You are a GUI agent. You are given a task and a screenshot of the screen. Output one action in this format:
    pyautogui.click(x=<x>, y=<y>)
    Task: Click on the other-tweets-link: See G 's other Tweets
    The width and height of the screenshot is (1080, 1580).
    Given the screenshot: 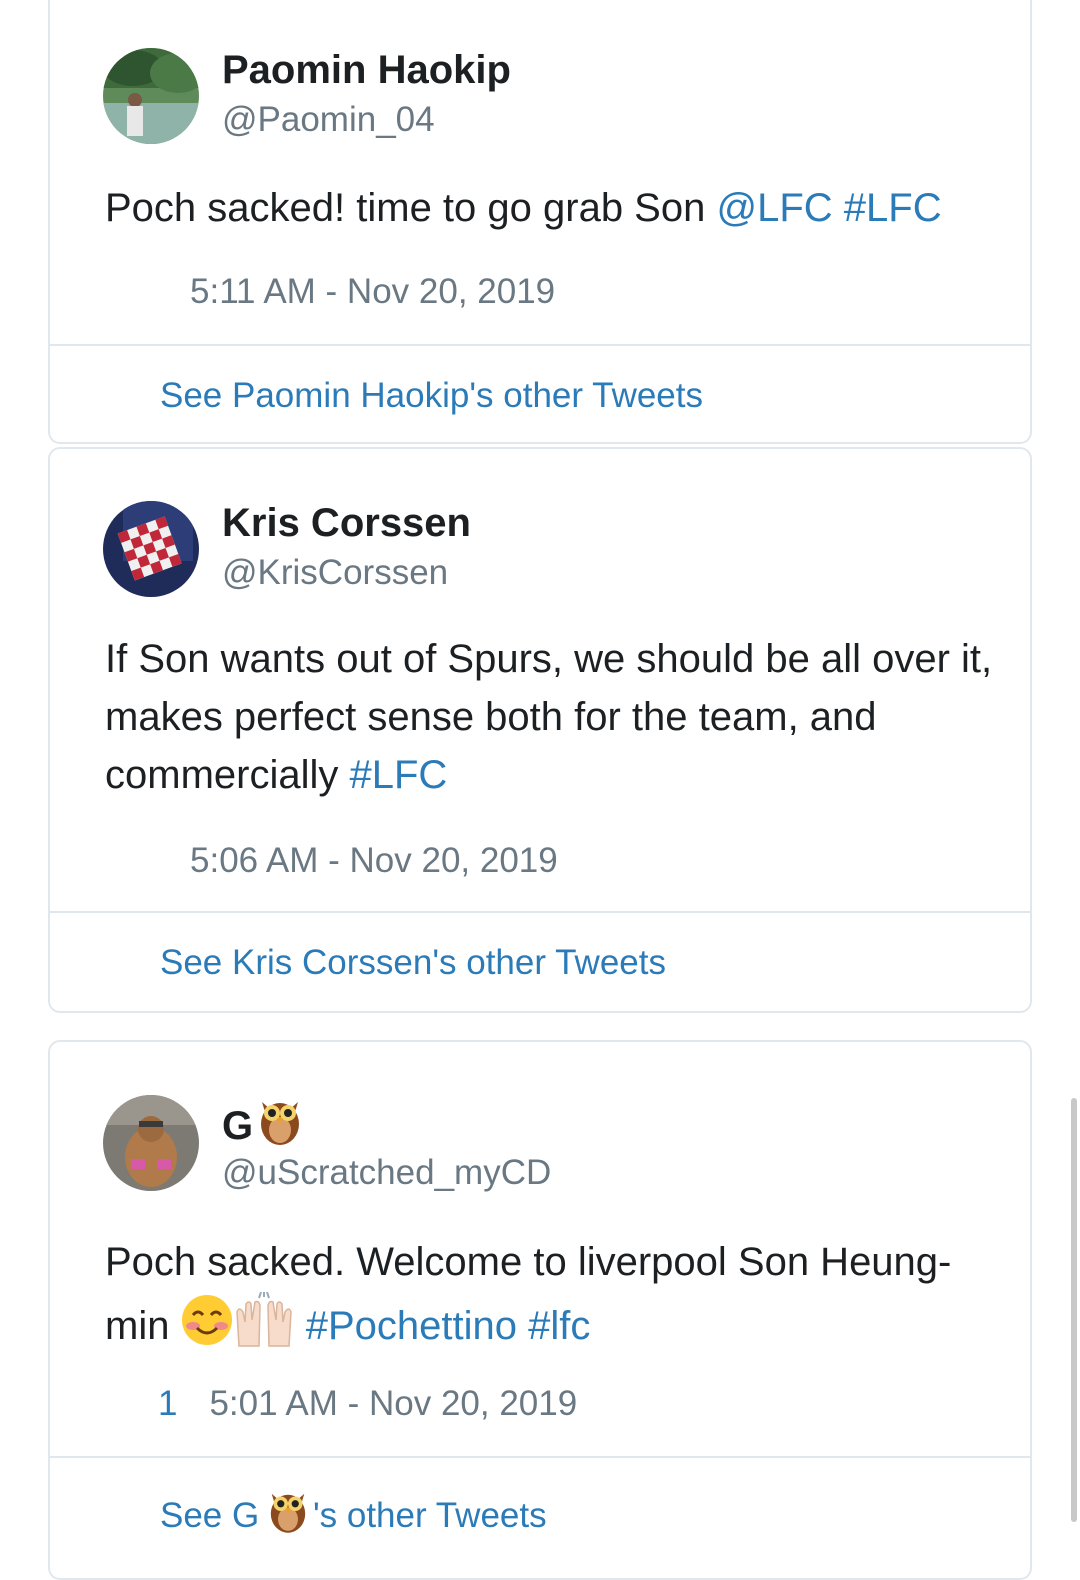 What is the action you would take?
    pyautogui.click(x=353, y=1515)
    